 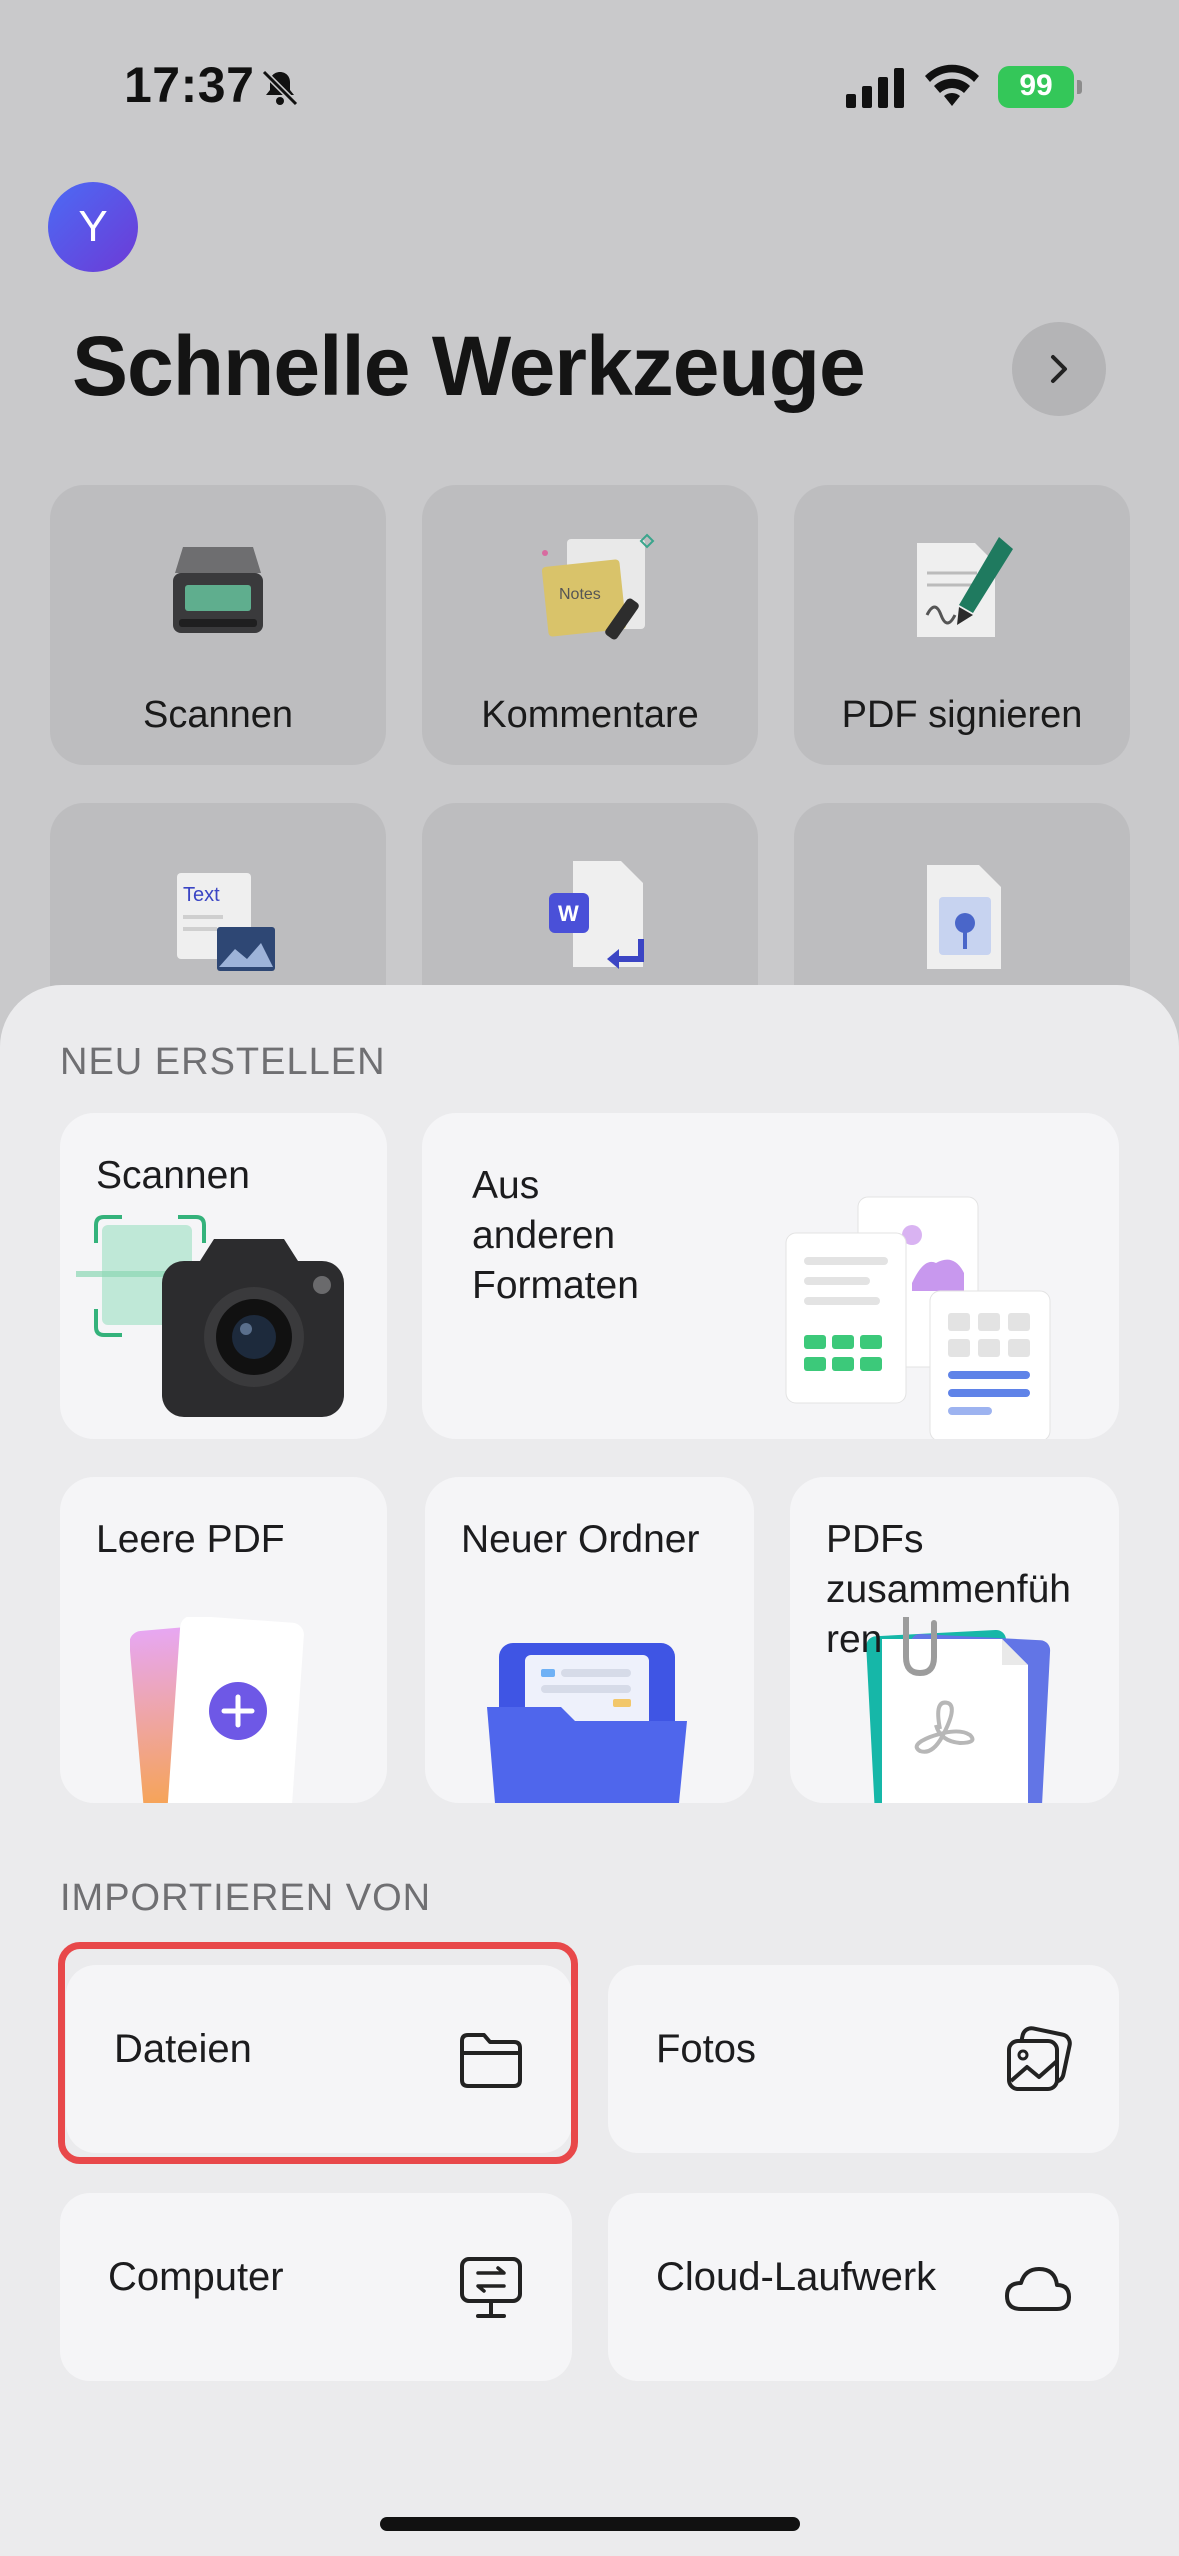 What do you see at coordinates (952, 85) in the screenshot?
I see `wifi-icon` at bounding box center [952, 85].